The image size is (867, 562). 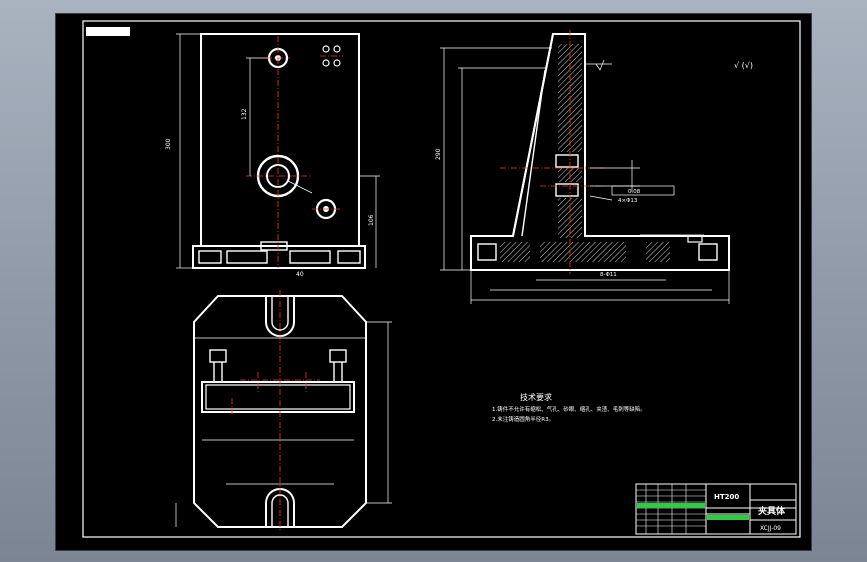 I want to click on front-view, so click(x=279, y=151).